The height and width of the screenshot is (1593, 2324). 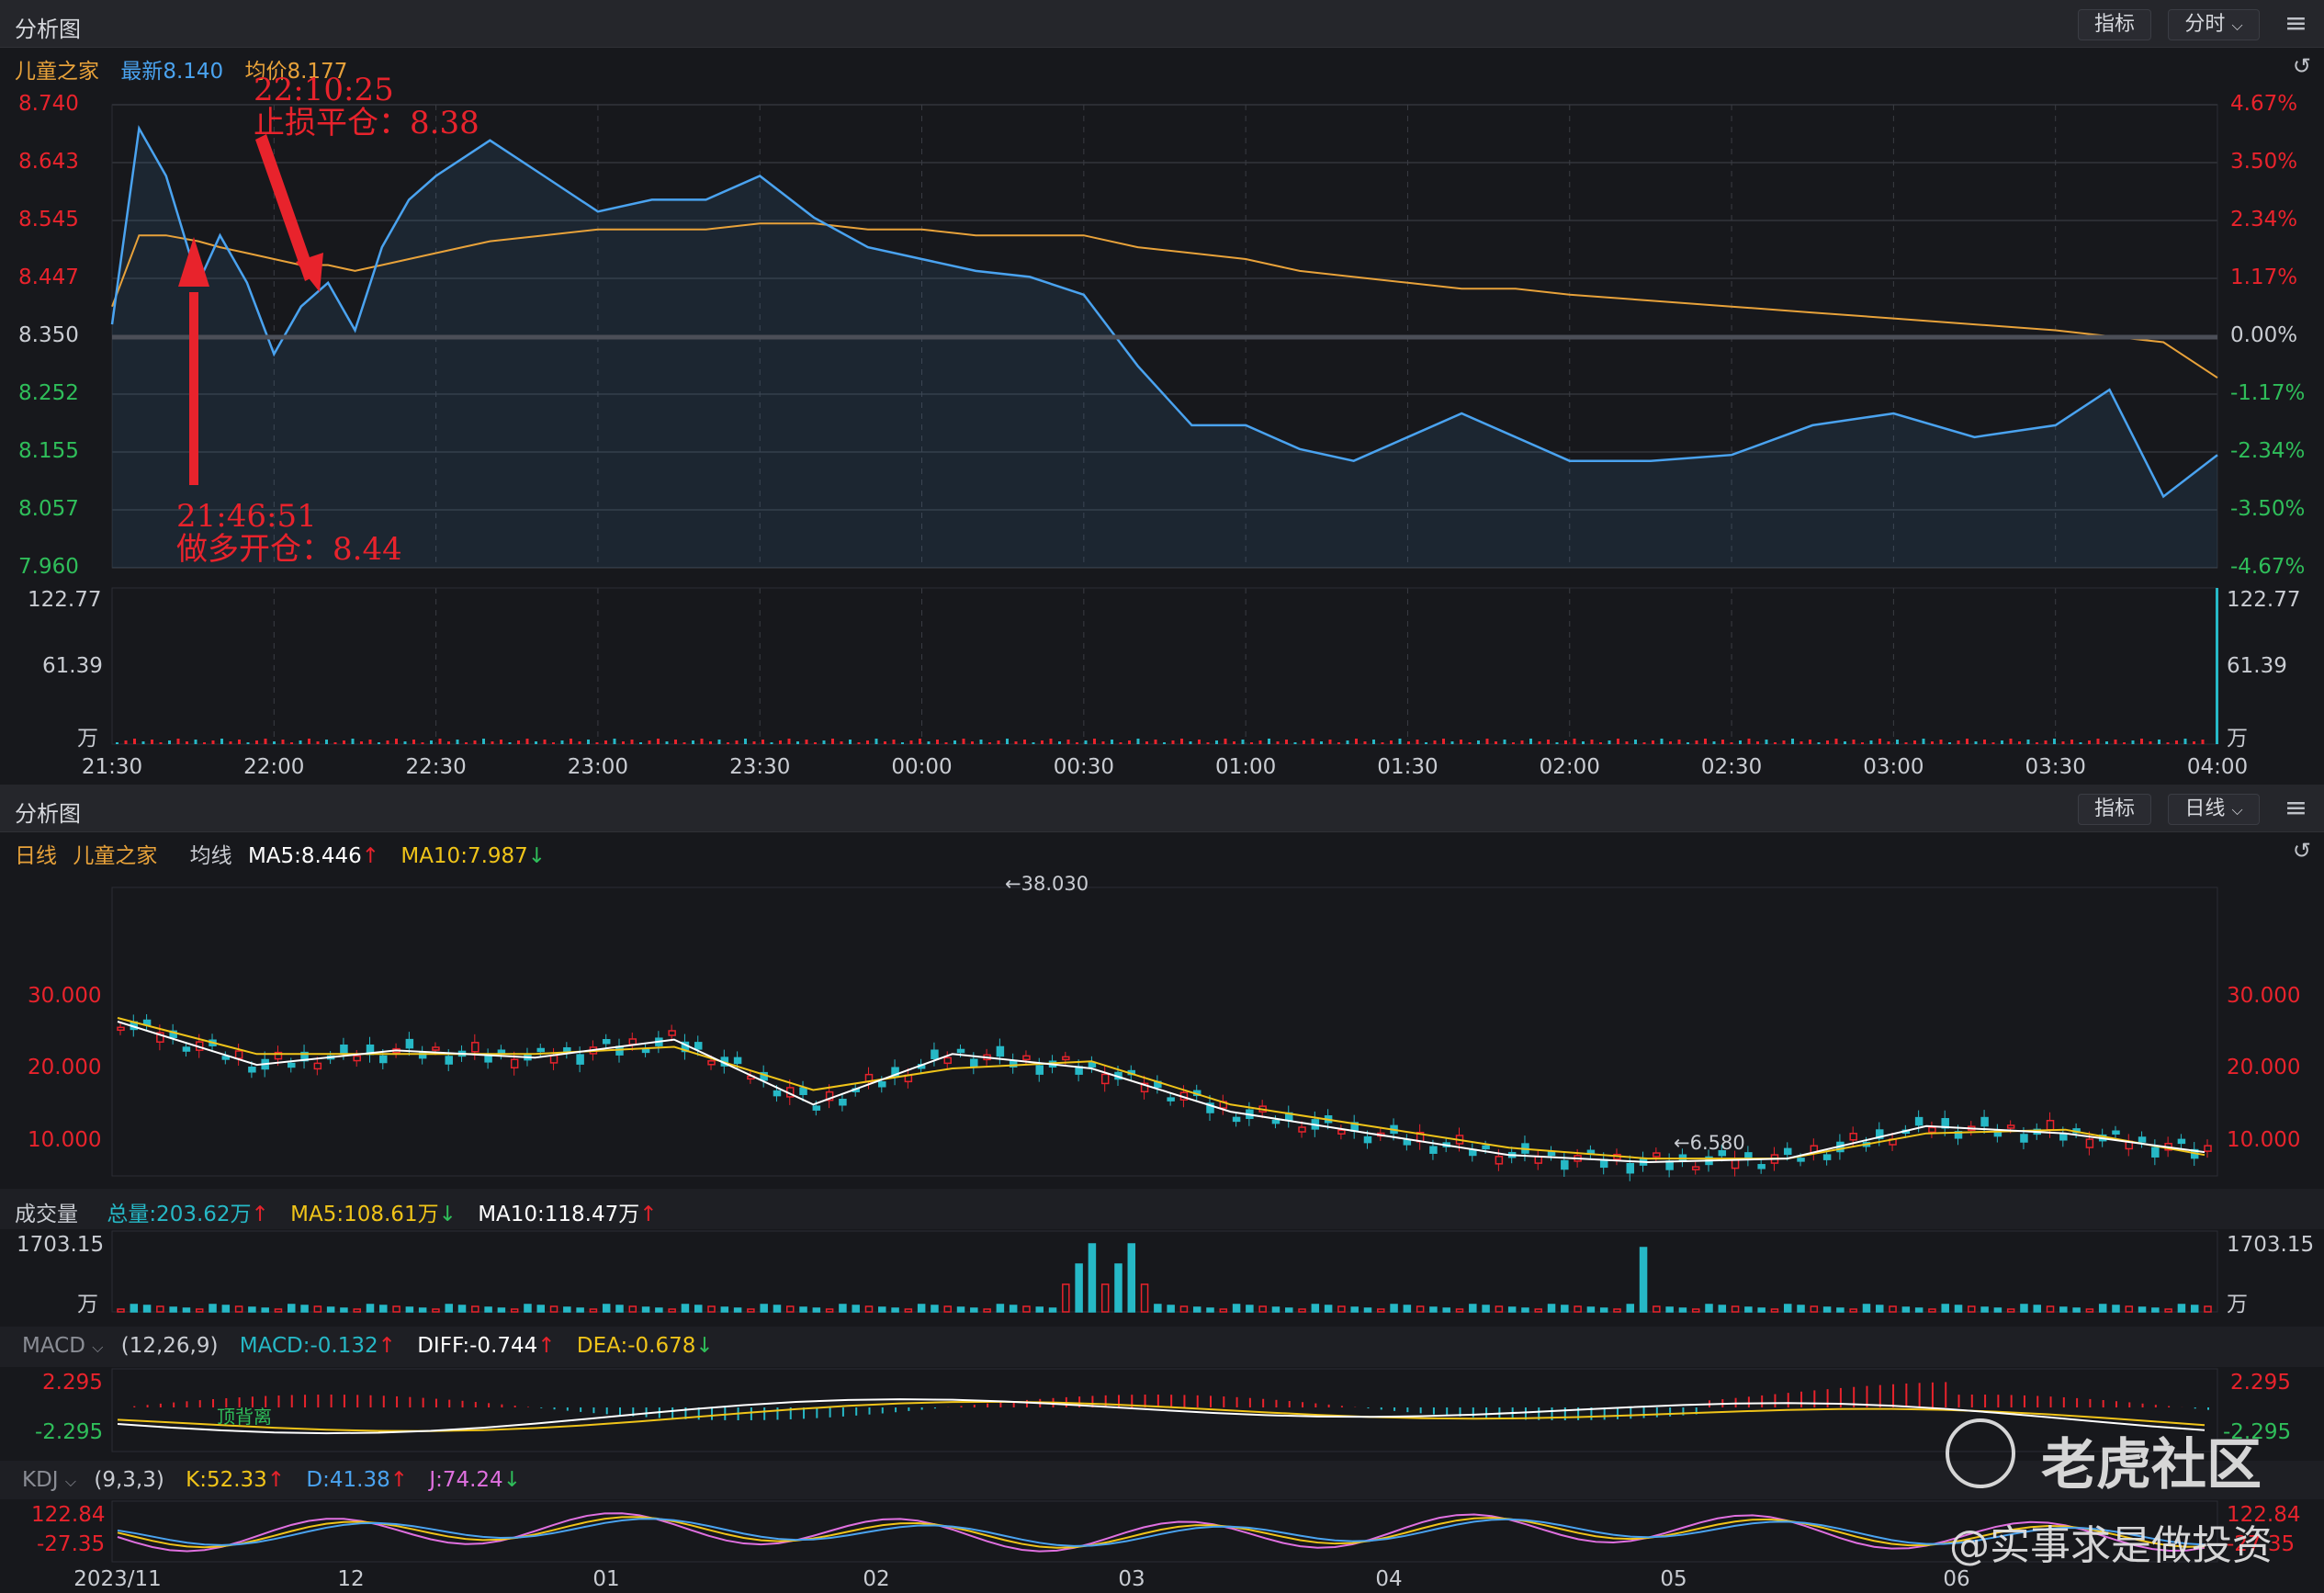 I want to click on macd-dropdown: MACD ⌵, so click(x=62, y=1346).